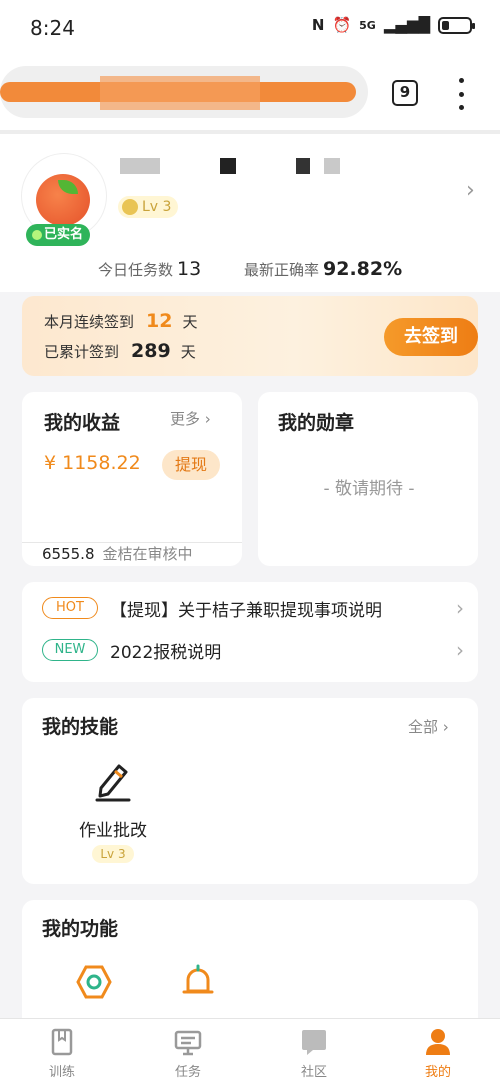  What do you see at coordinates (405, 93) in the screenshot?
I see `tab-switcher-button: 9` at bounding box center [405, 93].